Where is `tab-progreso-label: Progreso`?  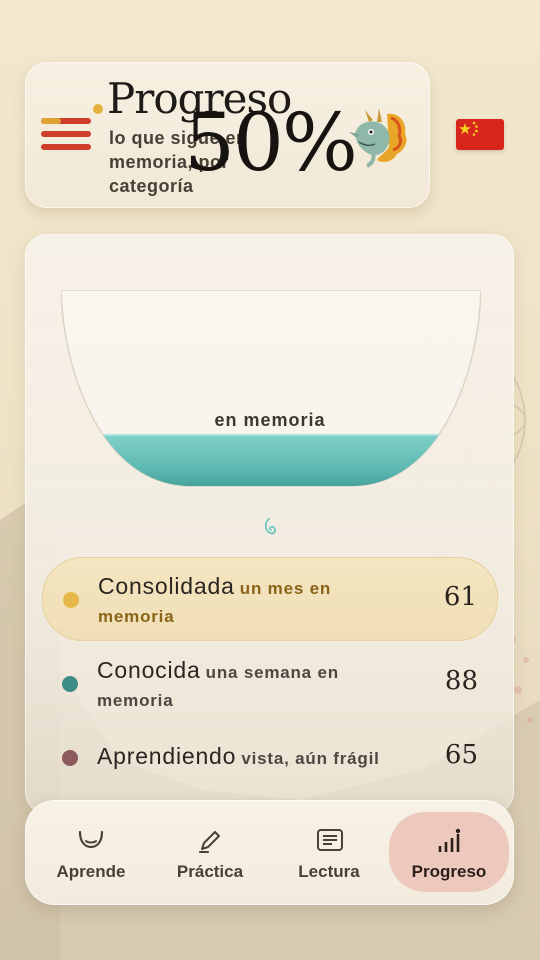 tab-progreso-label: Progreso is located at coordinates (449, 871).